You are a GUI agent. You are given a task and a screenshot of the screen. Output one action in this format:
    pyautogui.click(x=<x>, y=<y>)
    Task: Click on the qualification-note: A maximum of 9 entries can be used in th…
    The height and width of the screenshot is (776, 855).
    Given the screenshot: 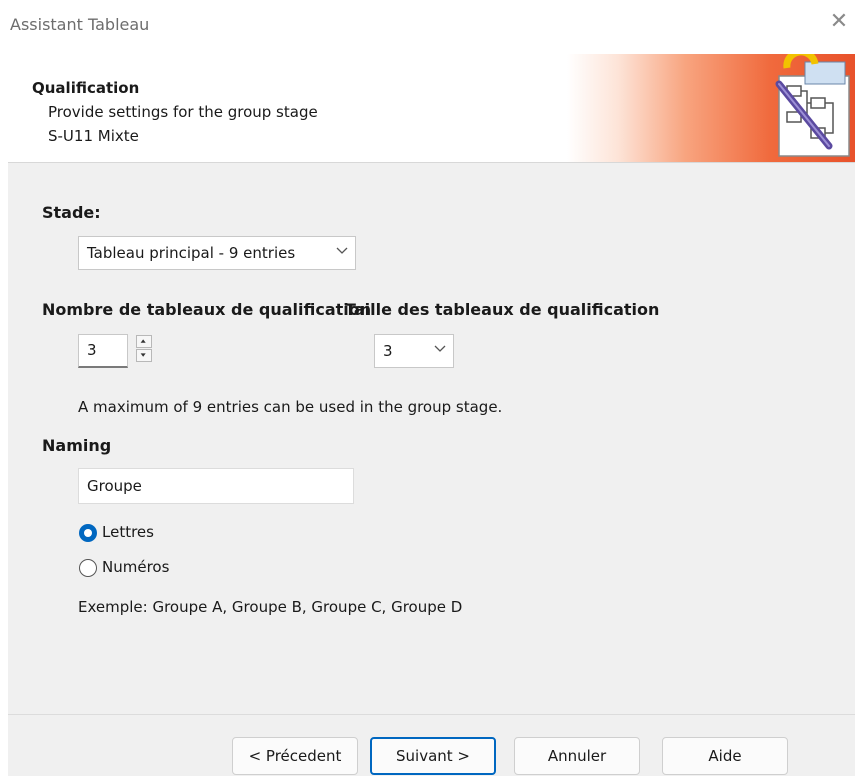 What is the action you would take?
    pyautogui.click(x=290, y=407)
    